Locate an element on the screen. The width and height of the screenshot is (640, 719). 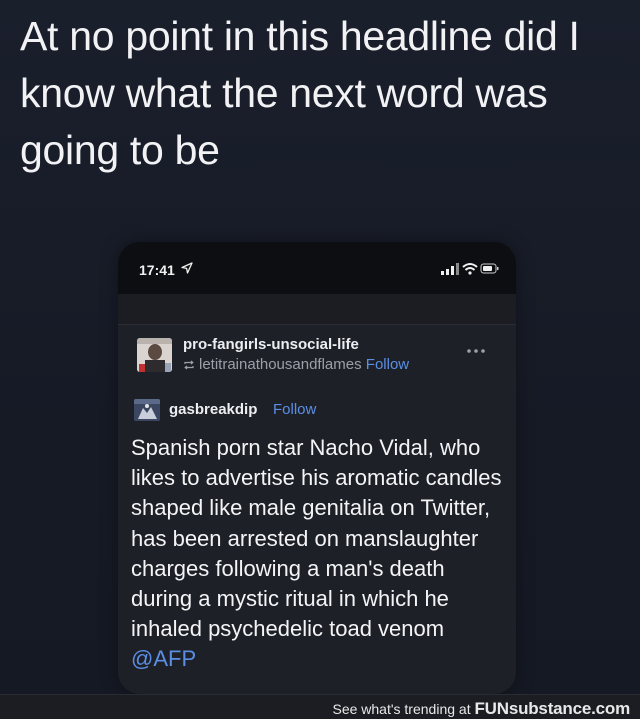
status-time: 17:41 is located at coordinates (157, 270).